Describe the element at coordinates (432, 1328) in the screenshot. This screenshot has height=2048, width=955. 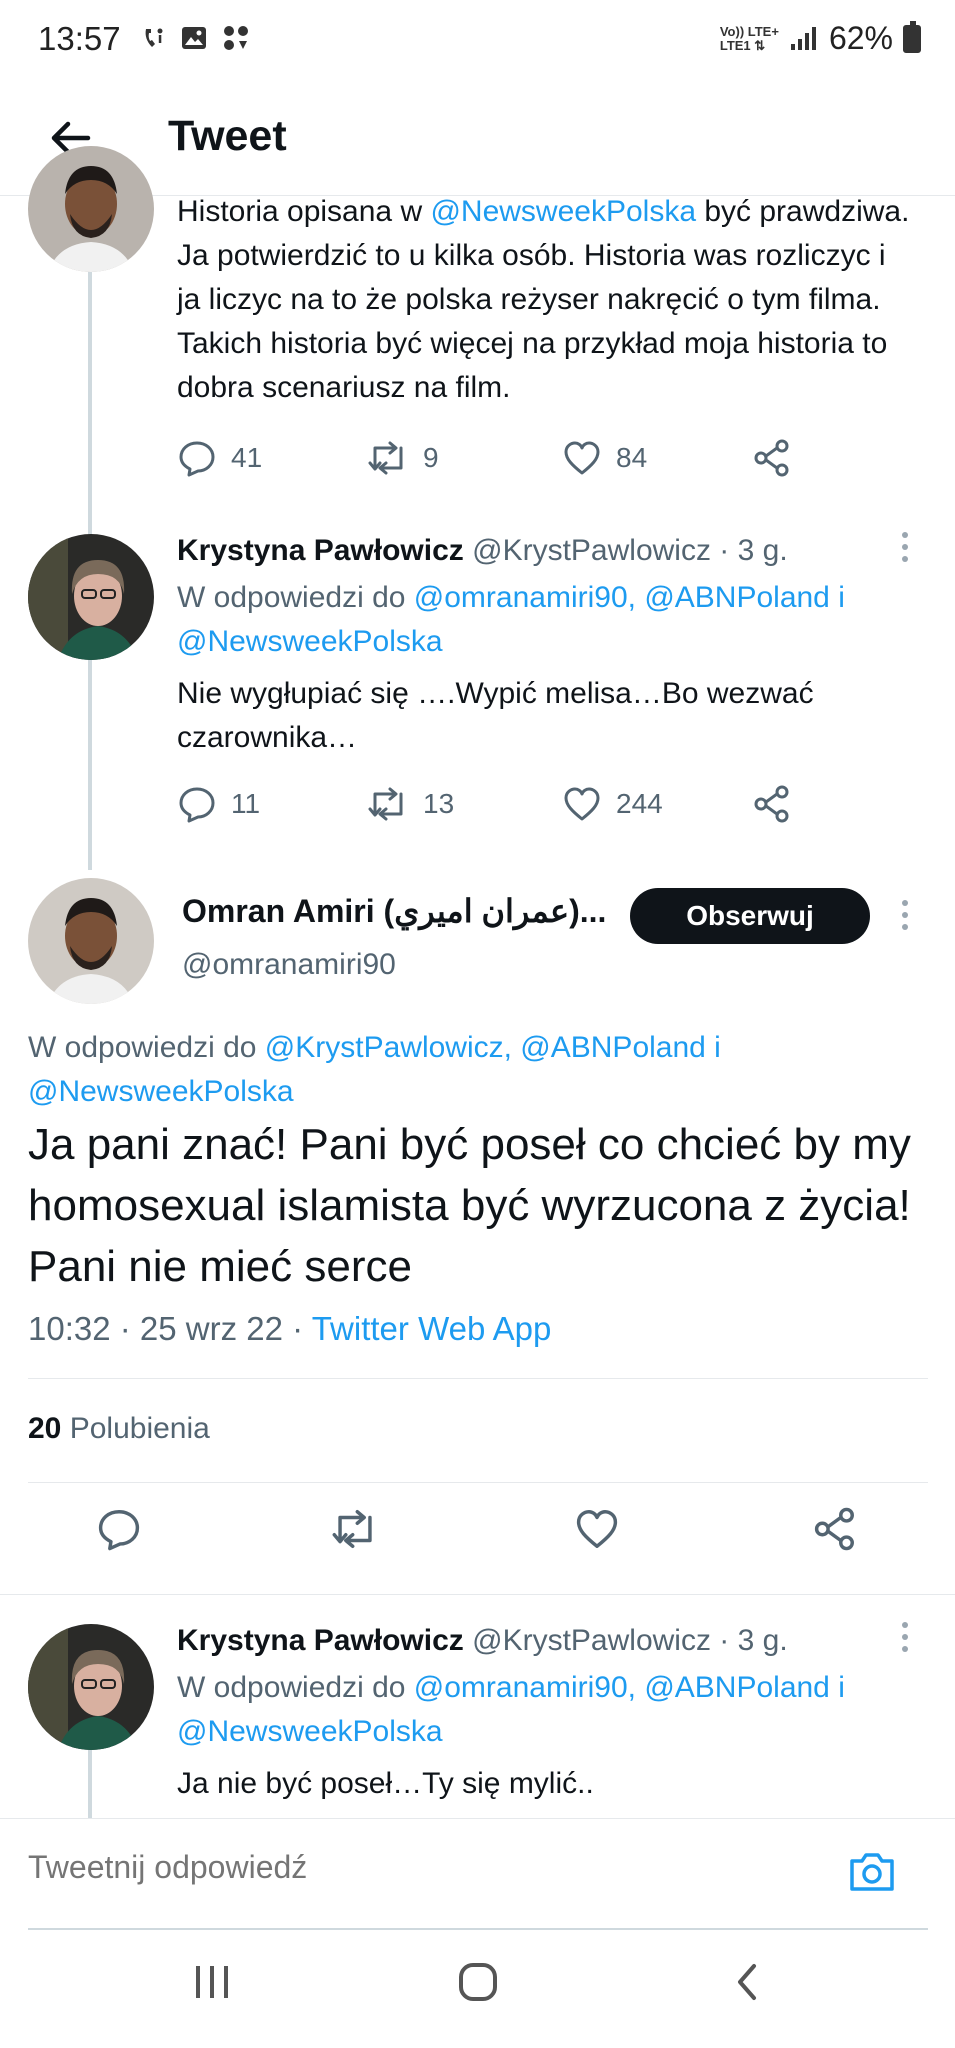
I see `tweet-source-link: Twitter Web App` at that location.